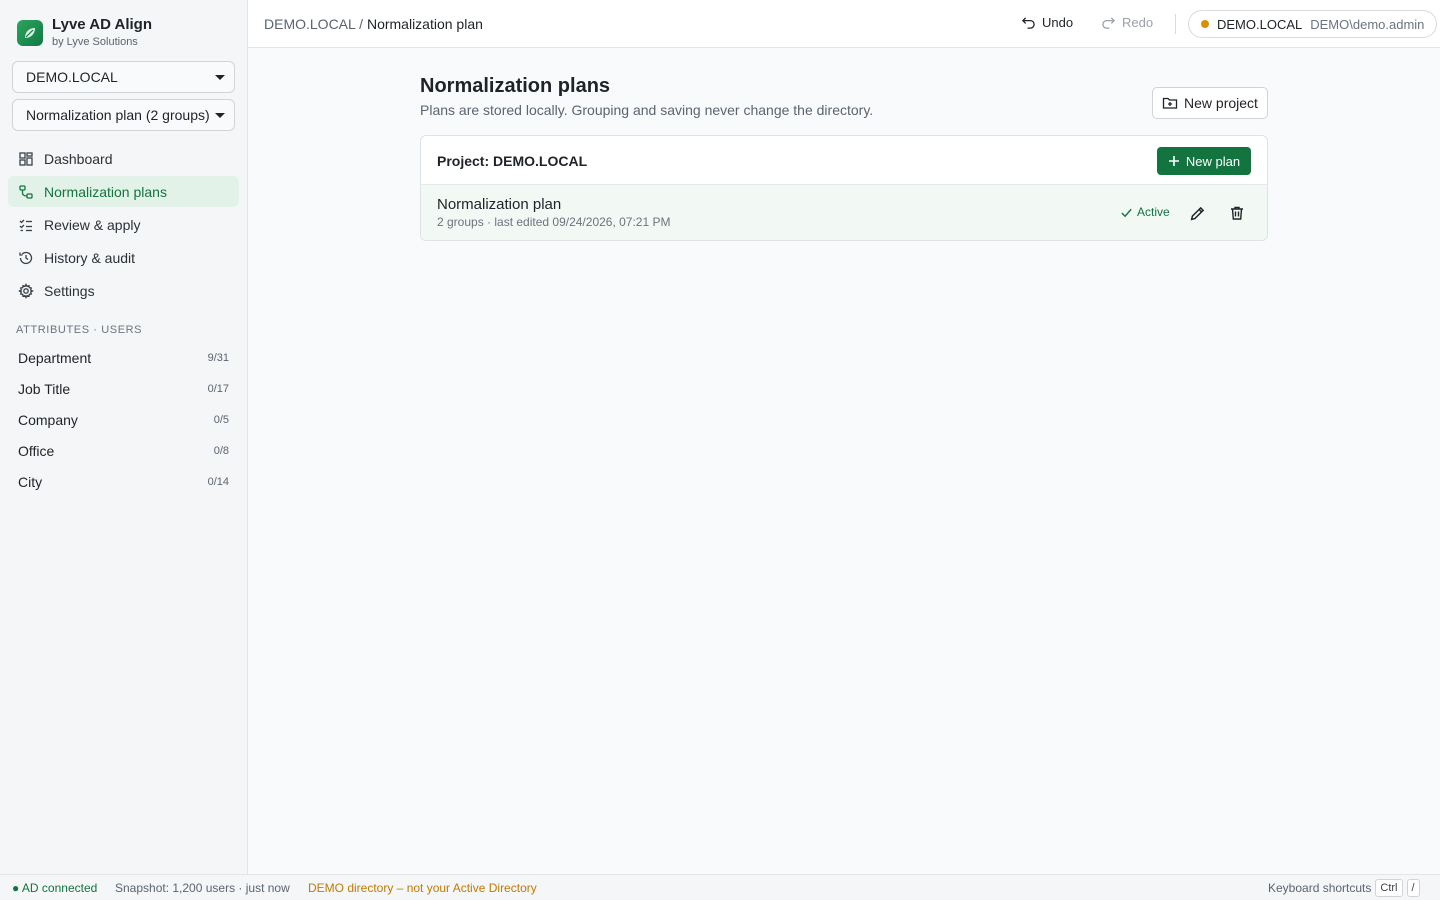 The width and height of the screenshot is (1440, 900). Describe the element at coordinates (48, 419) in the screenshot. I see `attribute-name: Company` at that location.